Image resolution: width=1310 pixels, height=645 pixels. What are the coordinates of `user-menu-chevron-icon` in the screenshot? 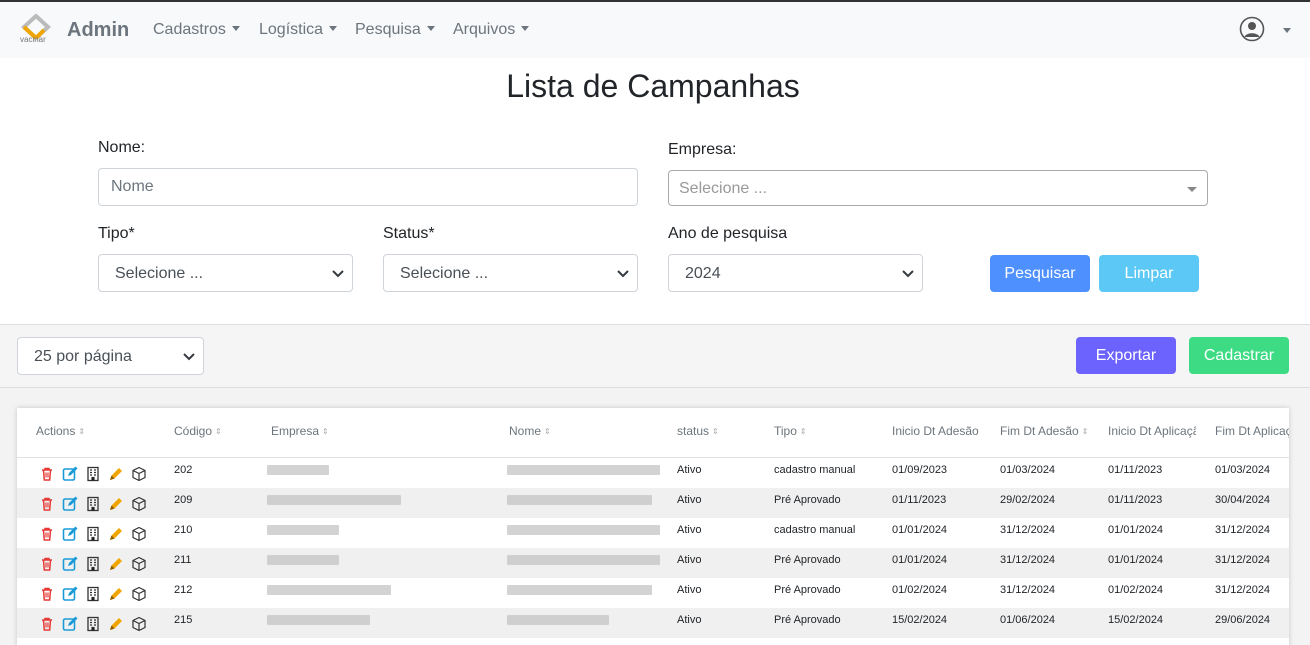 It's located at (1287, 30).